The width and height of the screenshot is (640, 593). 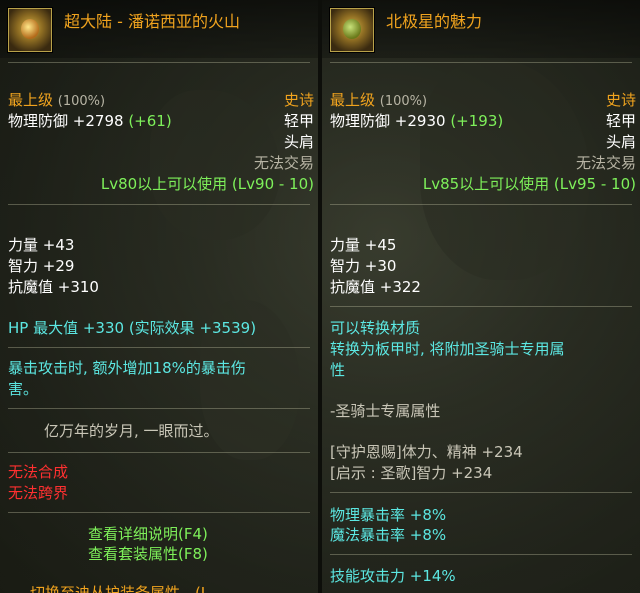 What do you see at coordinates (127, 368) in the screenshot?
I see `crit-effect-line1: 暴击攻击时, 额外增加18%的暴击伤` at bounding box center [127, 368].